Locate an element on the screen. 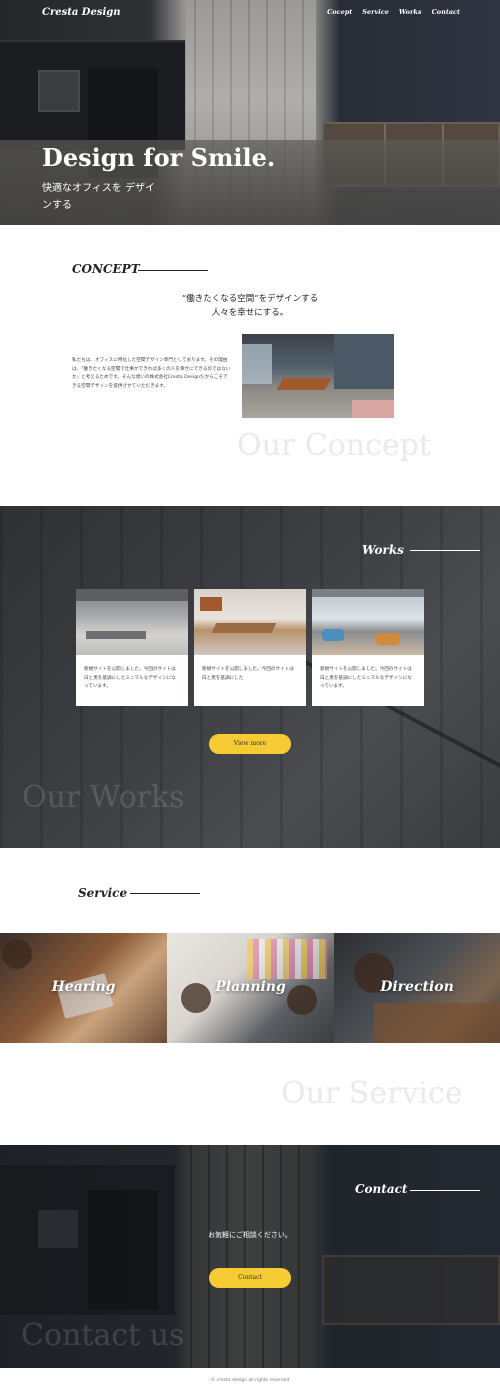  hero-title: Design for Smile. is located at coordinates (159, 157).